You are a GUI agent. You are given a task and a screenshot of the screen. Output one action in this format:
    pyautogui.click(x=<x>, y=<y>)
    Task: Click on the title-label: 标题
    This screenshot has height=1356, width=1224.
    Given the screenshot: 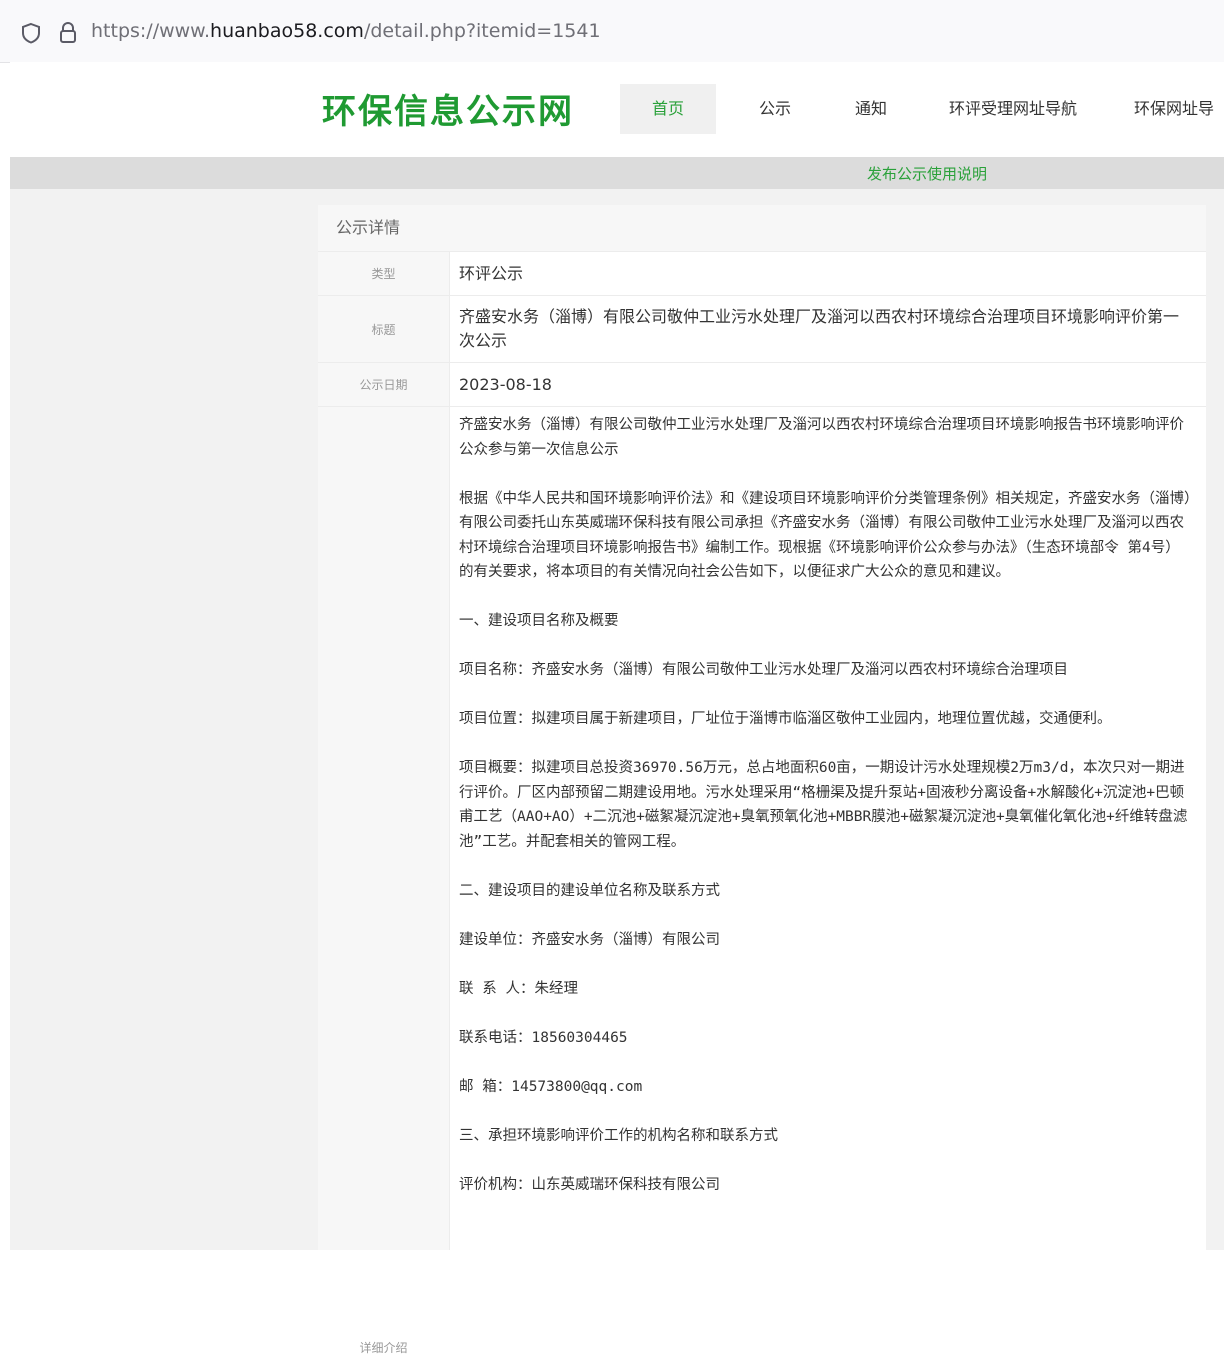 What is the action you would take?
    pyautogui.click(x=384, y=329)
    